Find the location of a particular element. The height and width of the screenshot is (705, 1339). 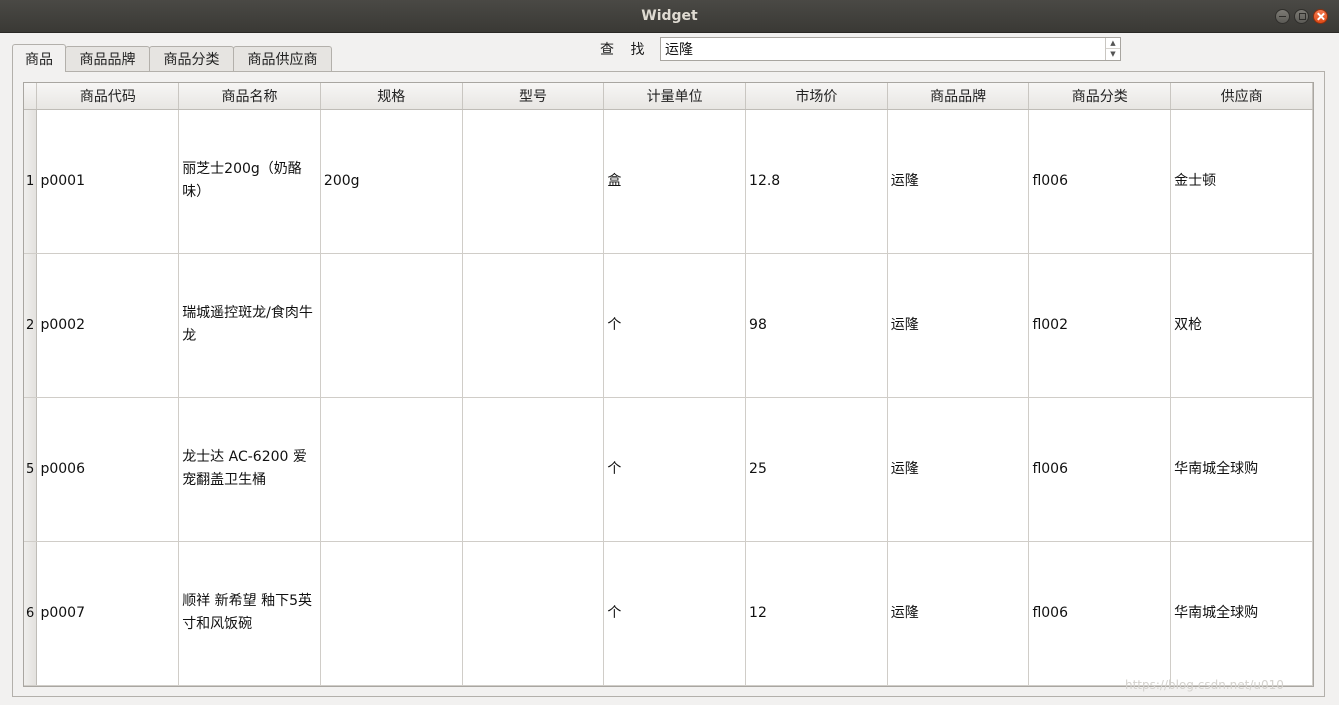

cell-category: fl002 is located at coordinates (1100, 325).